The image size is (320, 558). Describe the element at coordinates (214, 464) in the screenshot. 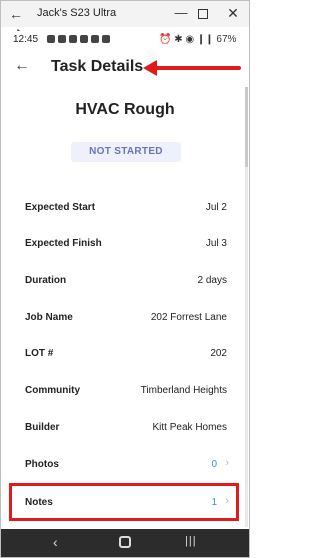

I see `photos-count-link: 0` at that location.